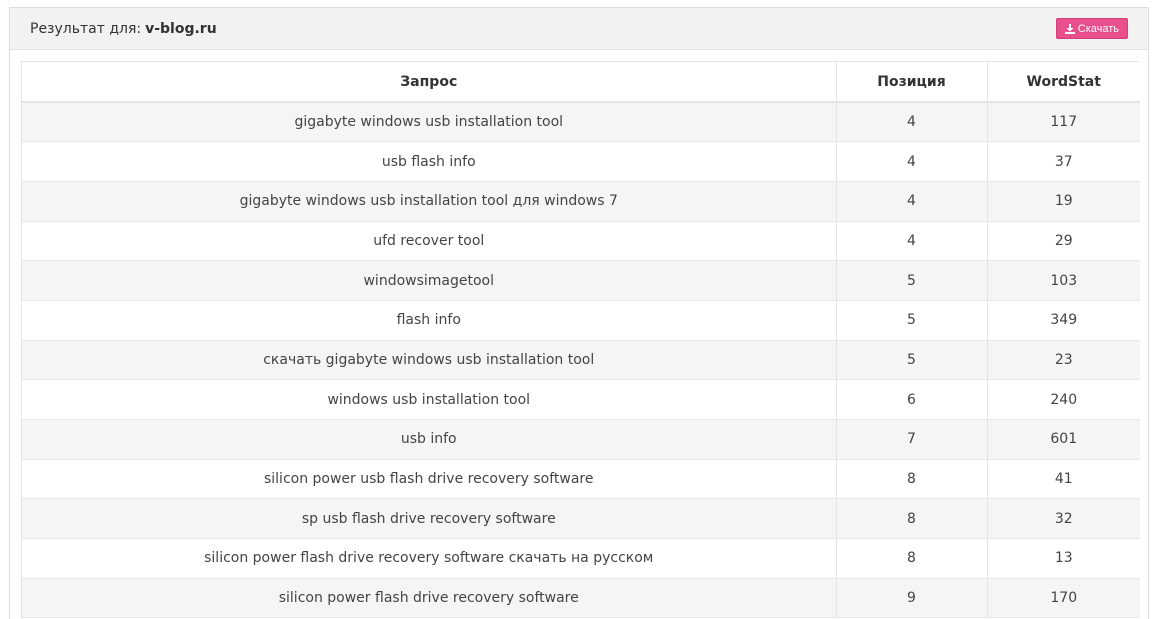  I want to click on cell-wordstat: 349, so click(1063, 320).